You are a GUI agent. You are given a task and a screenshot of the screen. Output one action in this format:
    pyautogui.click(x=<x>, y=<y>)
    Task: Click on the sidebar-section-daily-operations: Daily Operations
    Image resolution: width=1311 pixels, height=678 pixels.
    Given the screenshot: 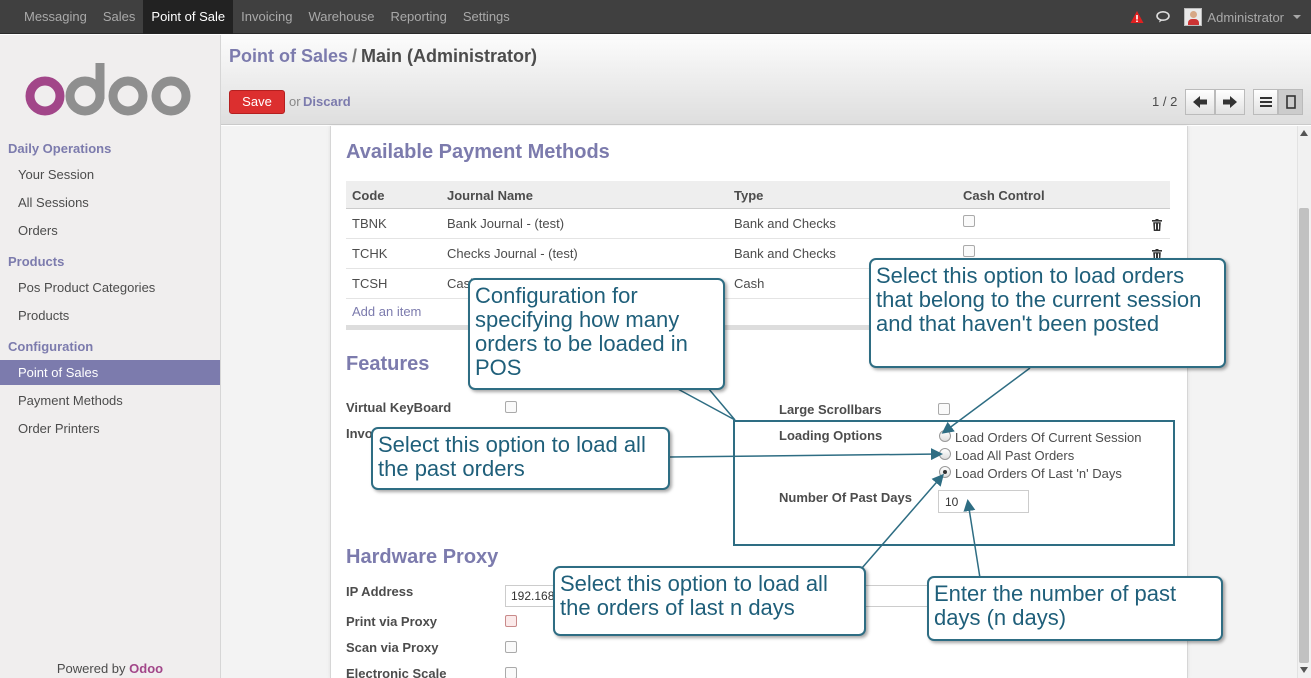 What is the action you would take?
    pyautogui.click(x=60, y=148)
    